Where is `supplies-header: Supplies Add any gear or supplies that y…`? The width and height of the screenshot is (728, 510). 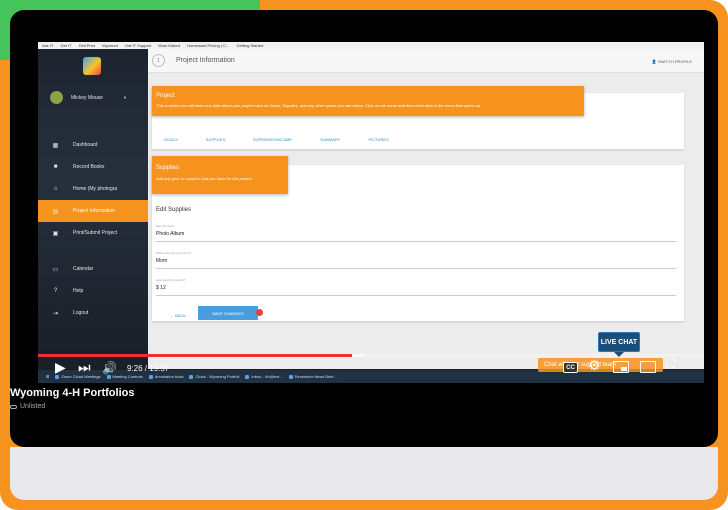 supplies-header: Supplies Add any gear or supplies that y… is located at coordinates (220, 175).